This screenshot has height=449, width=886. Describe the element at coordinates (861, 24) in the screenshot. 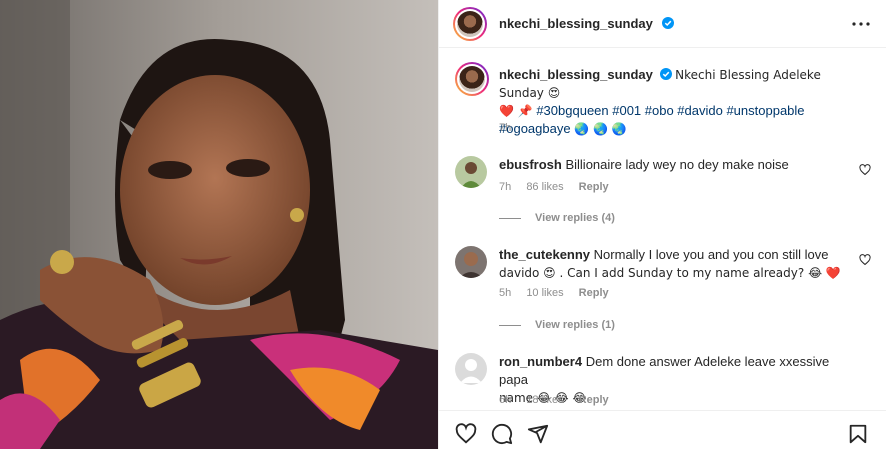

I see `more-options-icon` at that location.